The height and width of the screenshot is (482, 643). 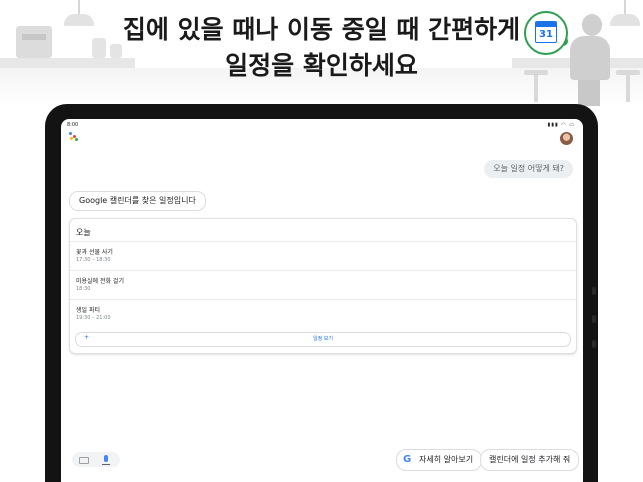 What do you see at coordinates (93, 318) in the screenshot?
I see `event-time: 19:30 – 21:00` at bounding box center [93, 318].